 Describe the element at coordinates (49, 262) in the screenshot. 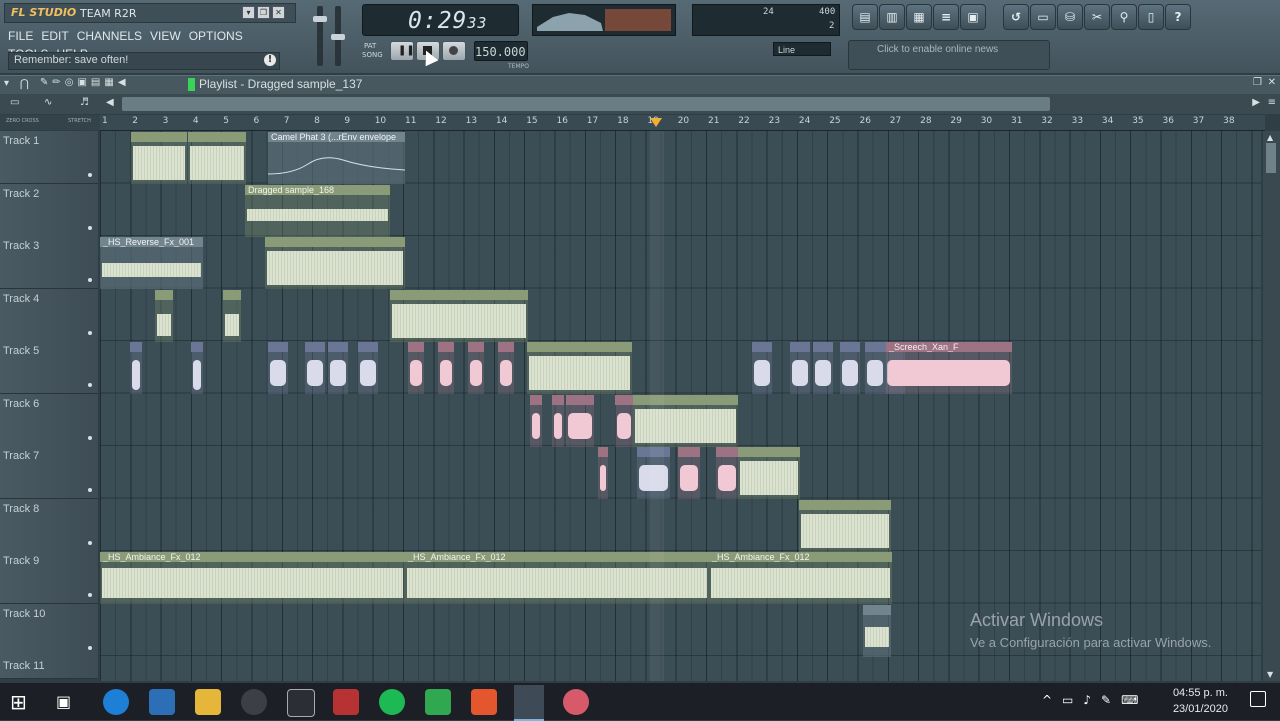

I see `track-header: Track 3` at that location.